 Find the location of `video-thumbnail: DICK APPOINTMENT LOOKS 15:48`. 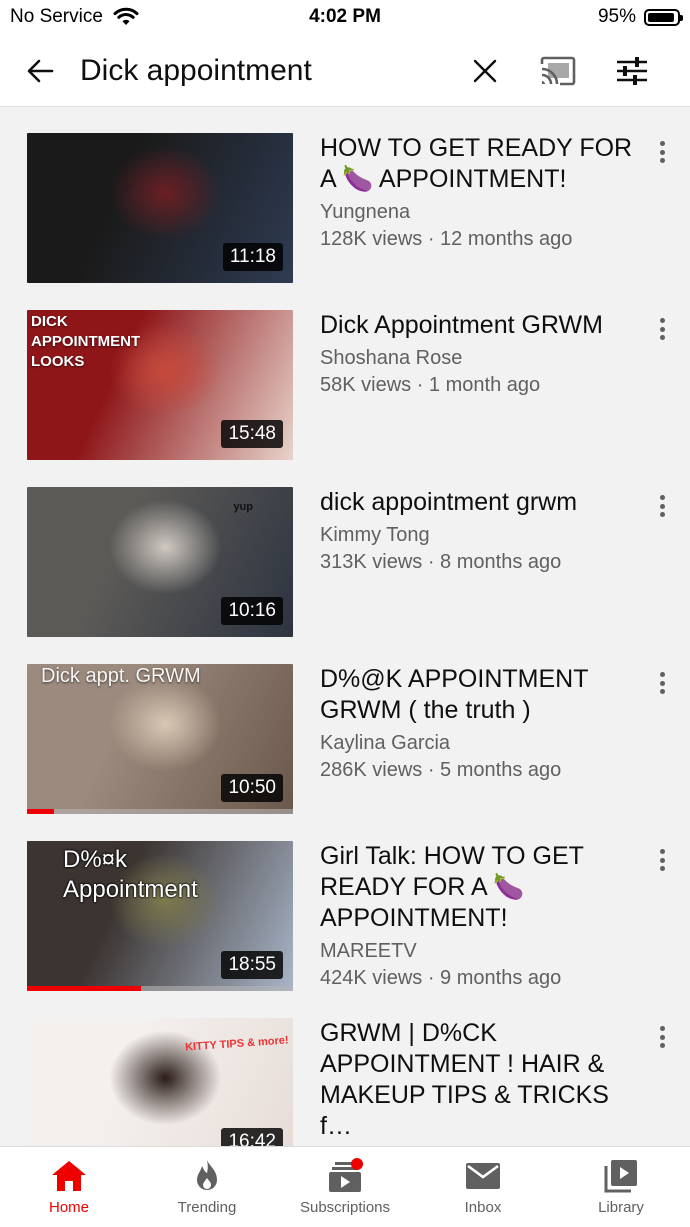

video-thumbnail: DICK APPOINTMENT LOOKS 15:48 is located at coordinates (160, 385).